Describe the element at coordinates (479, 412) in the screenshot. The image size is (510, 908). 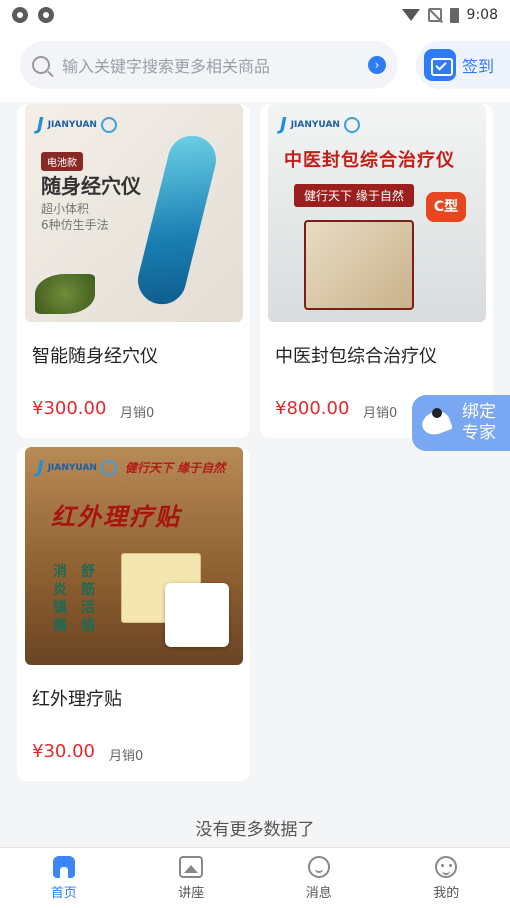
I see `bind-expert-line1: 绑定` at that location.